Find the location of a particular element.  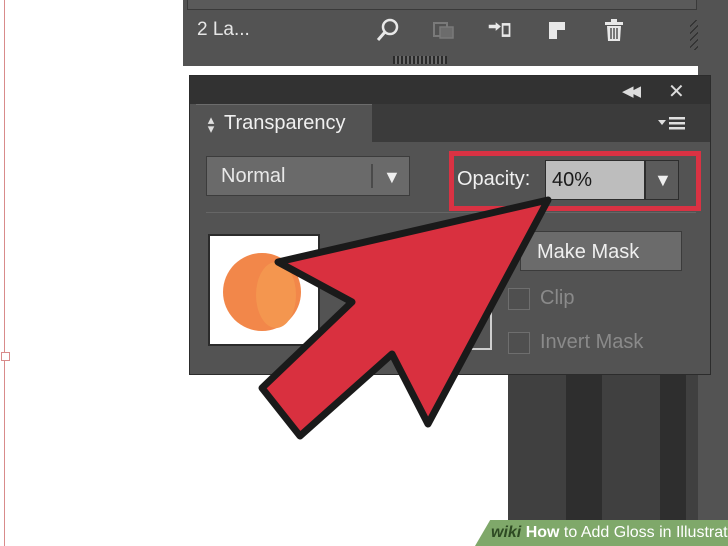

artboard-edge-line is located at coordinates (2, 273).